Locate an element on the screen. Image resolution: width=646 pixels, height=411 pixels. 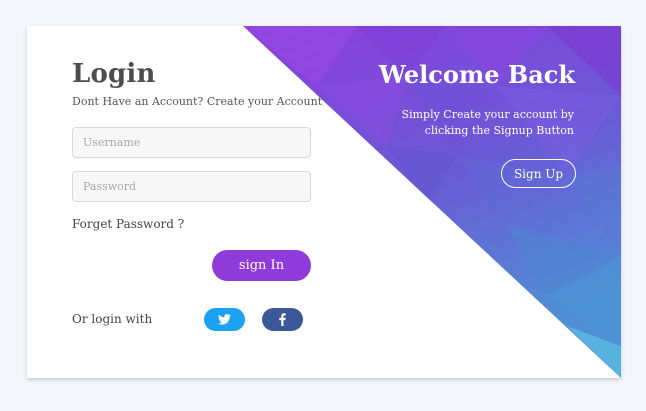
twitter-icon is located at coordinates (224, 319).